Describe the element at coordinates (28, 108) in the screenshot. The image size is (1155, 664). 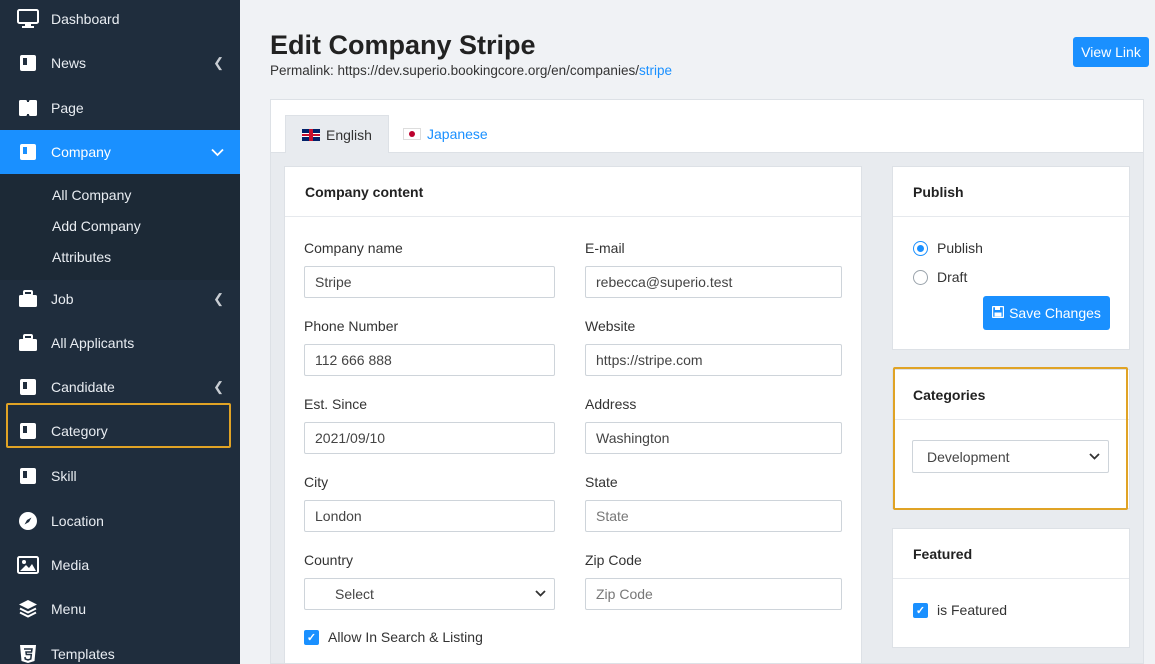
I see `page-icon` at that location.